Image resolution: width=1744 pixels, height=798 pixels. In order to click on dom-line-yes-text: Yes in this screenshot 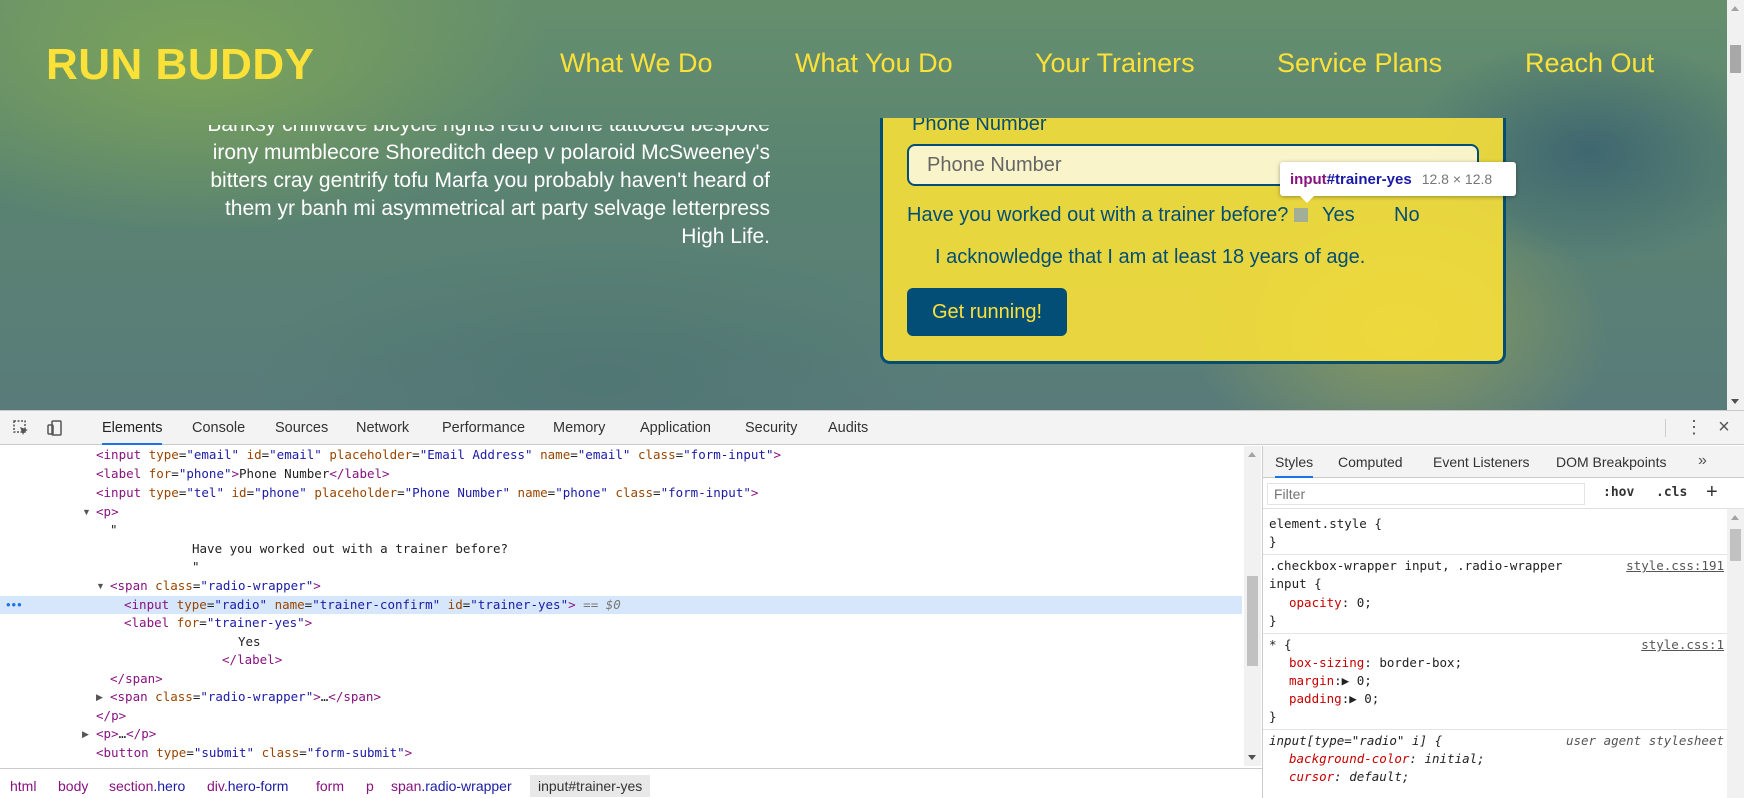, I will do `click(249, 642)`.